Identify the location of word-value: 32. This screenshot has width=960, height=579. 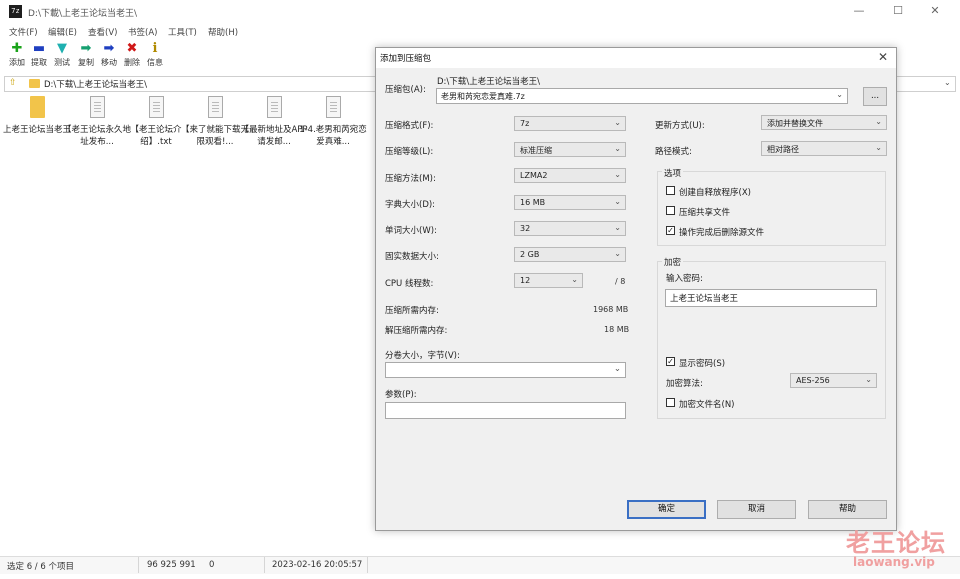
(525, 228).